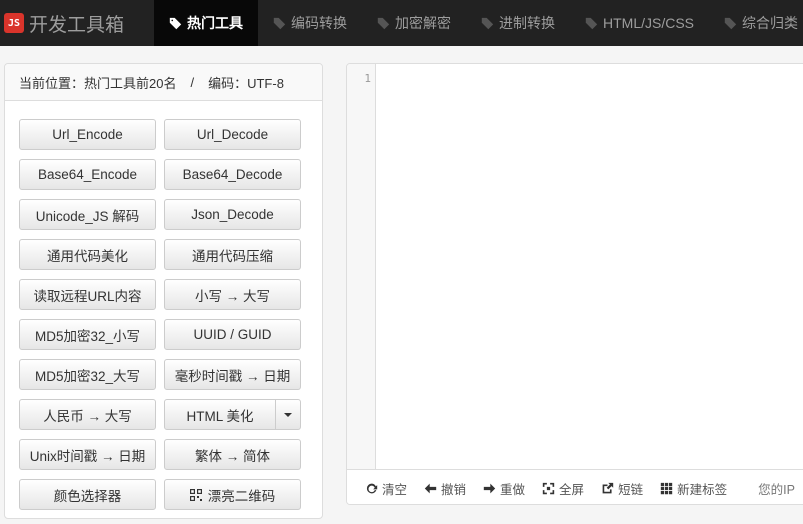 Image resolution: width=803 pixels, height=524 pixels. Describe the element at coordinates (232, 214) in the screenshot. I see `json-decode-button: Json_Decode` at that location.